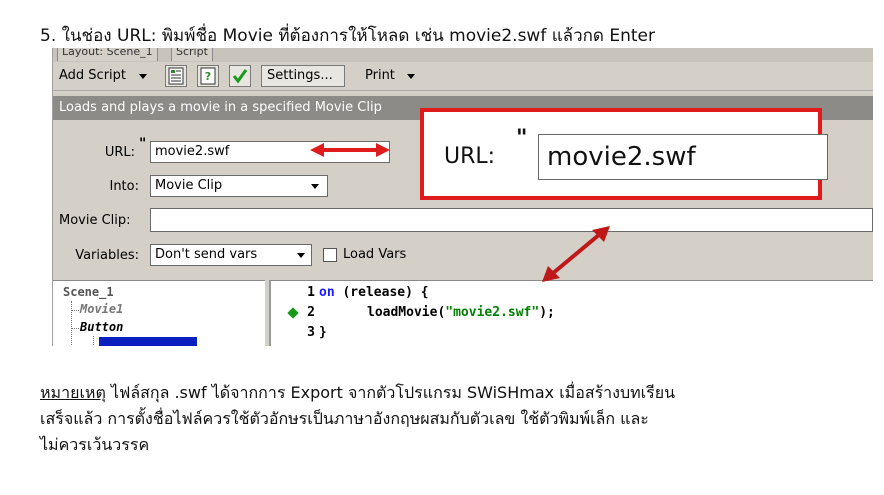  Describe the element at coordinates (547, 312) in the screenshot. I see `code-text: );` at that location.